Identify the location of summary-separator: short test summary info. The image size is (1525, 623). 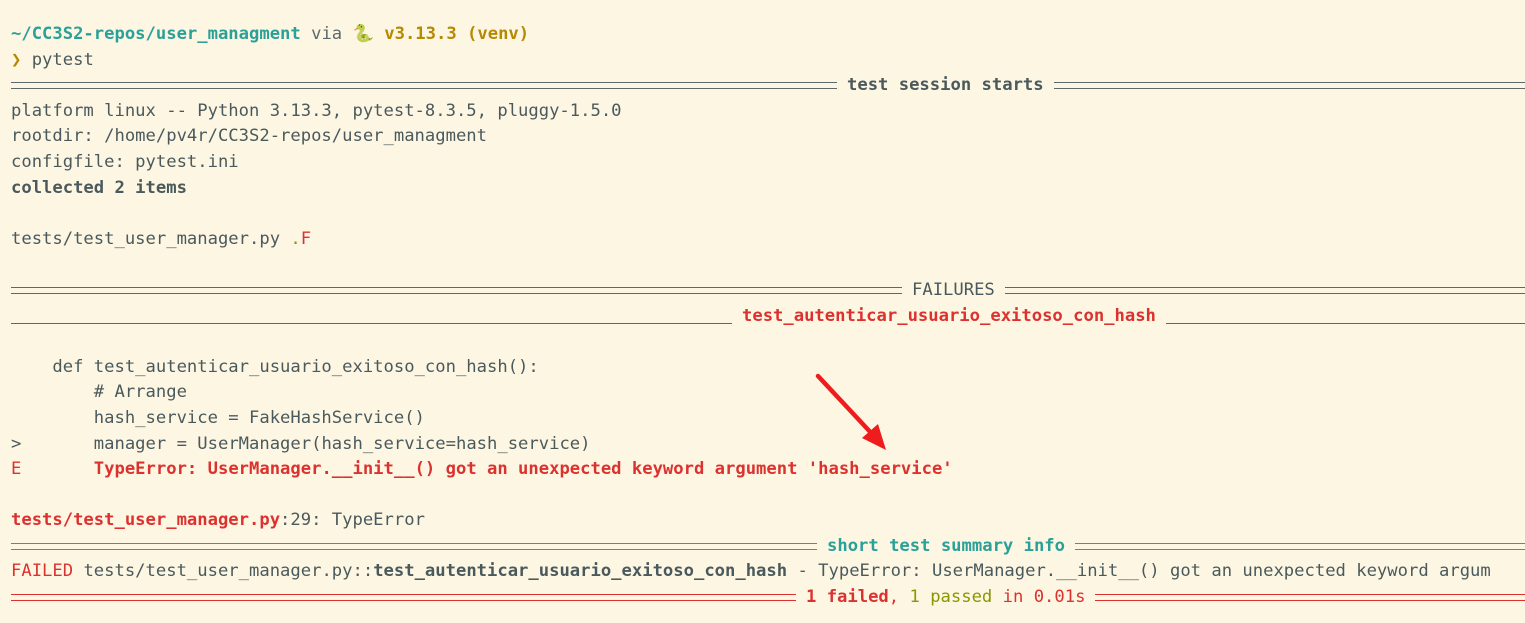
(768, 547).